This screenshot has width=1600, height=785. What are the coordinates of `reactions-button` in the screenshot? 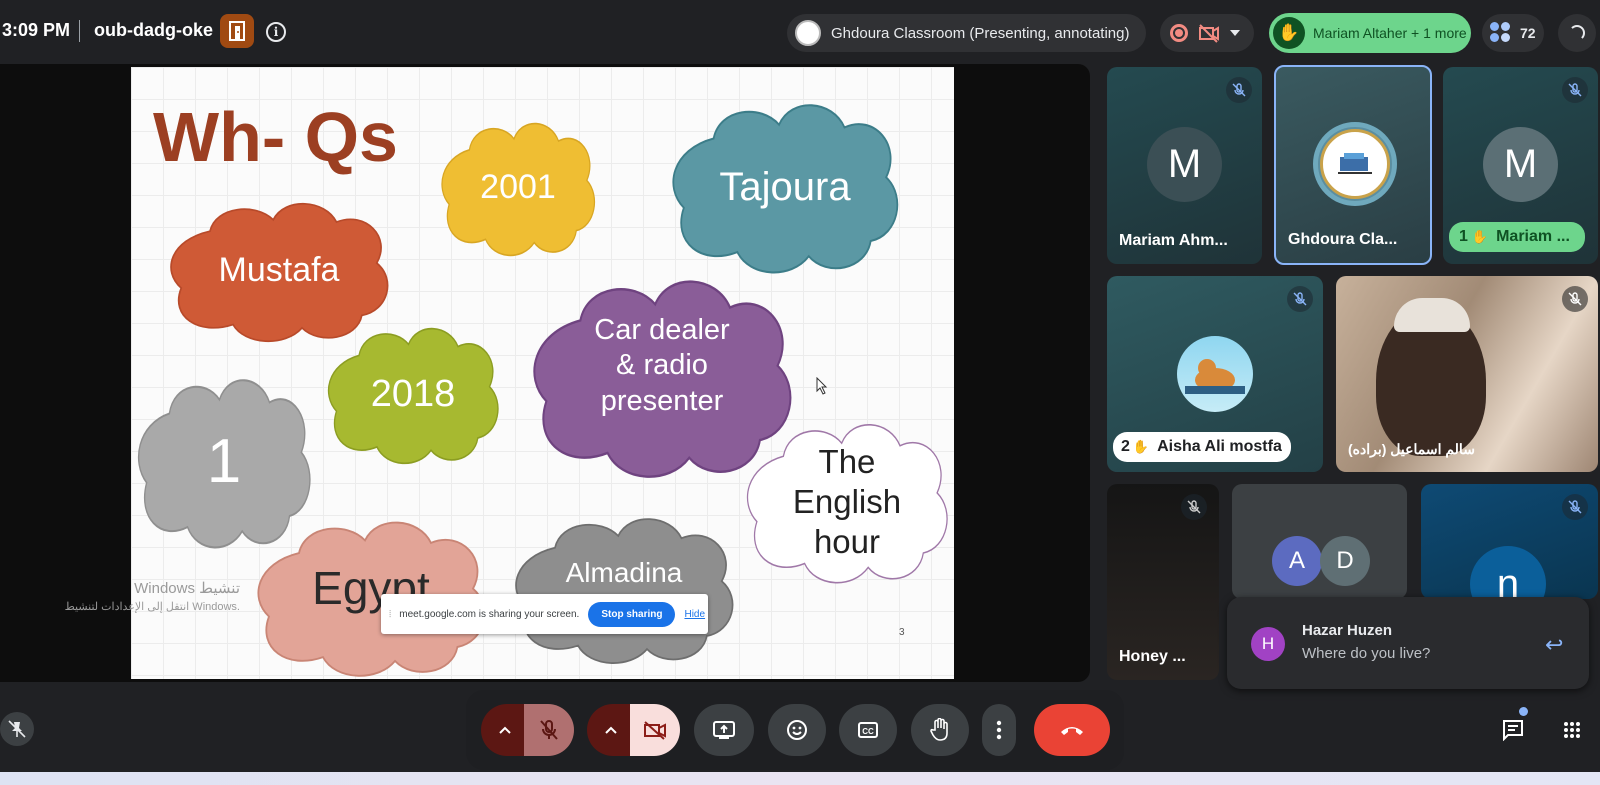 It's located at (797, 730).